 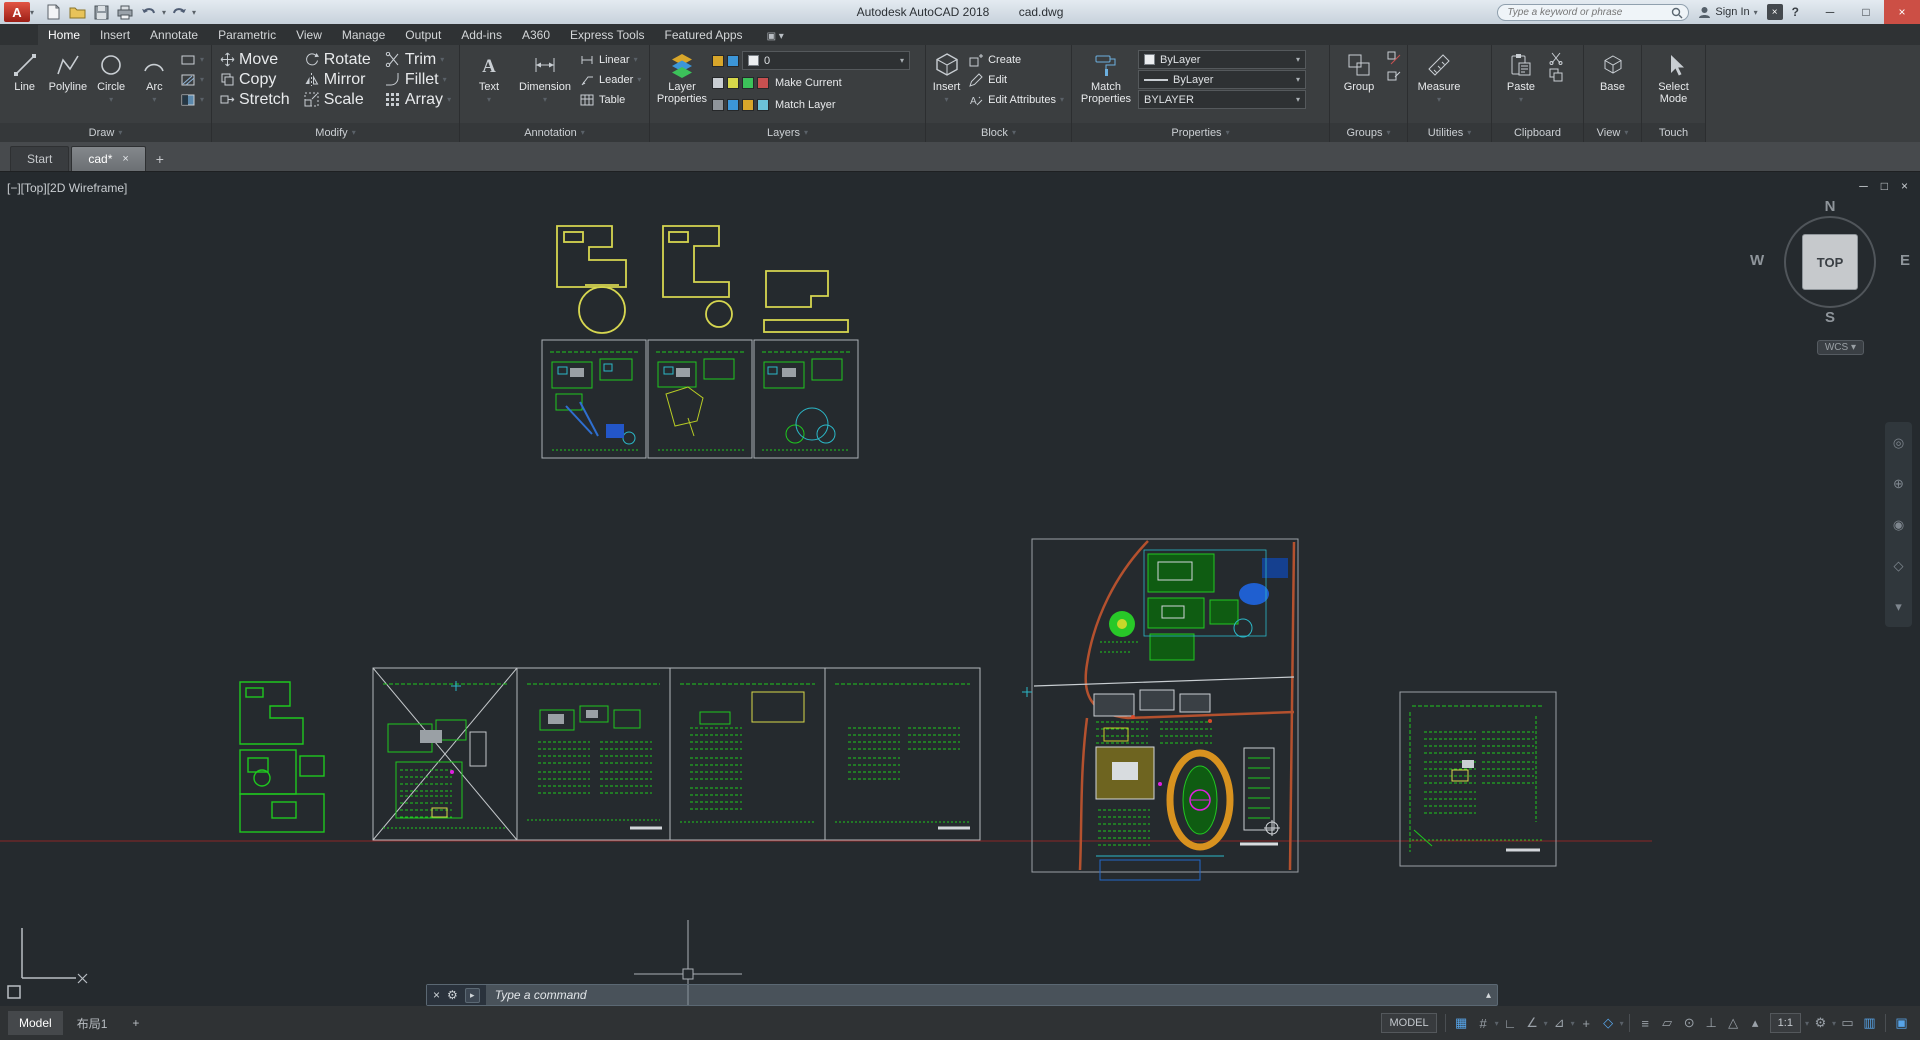 What do you see at coordinates (452, 995) in the screenshot?
I see `command-customize-icon: ⚙` at bounding box center [452, 995].